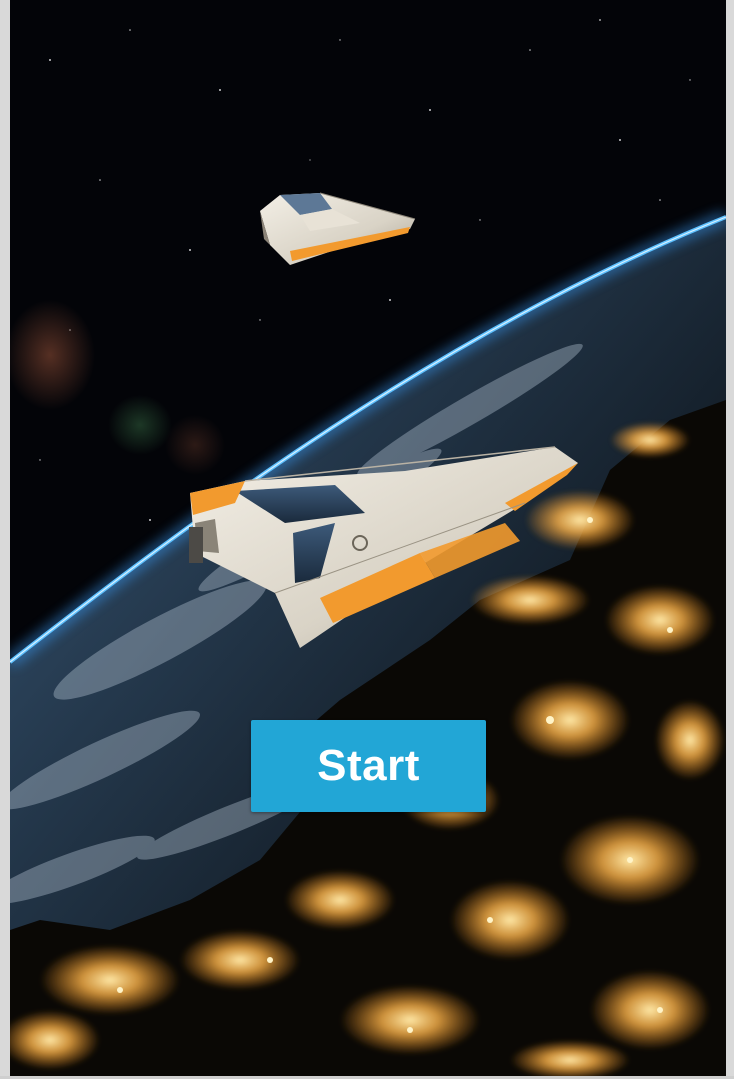  What do you see at coordinates (368, 766) in the screenshot?
I see `start-button: Start` at bounding box center [368, 766].